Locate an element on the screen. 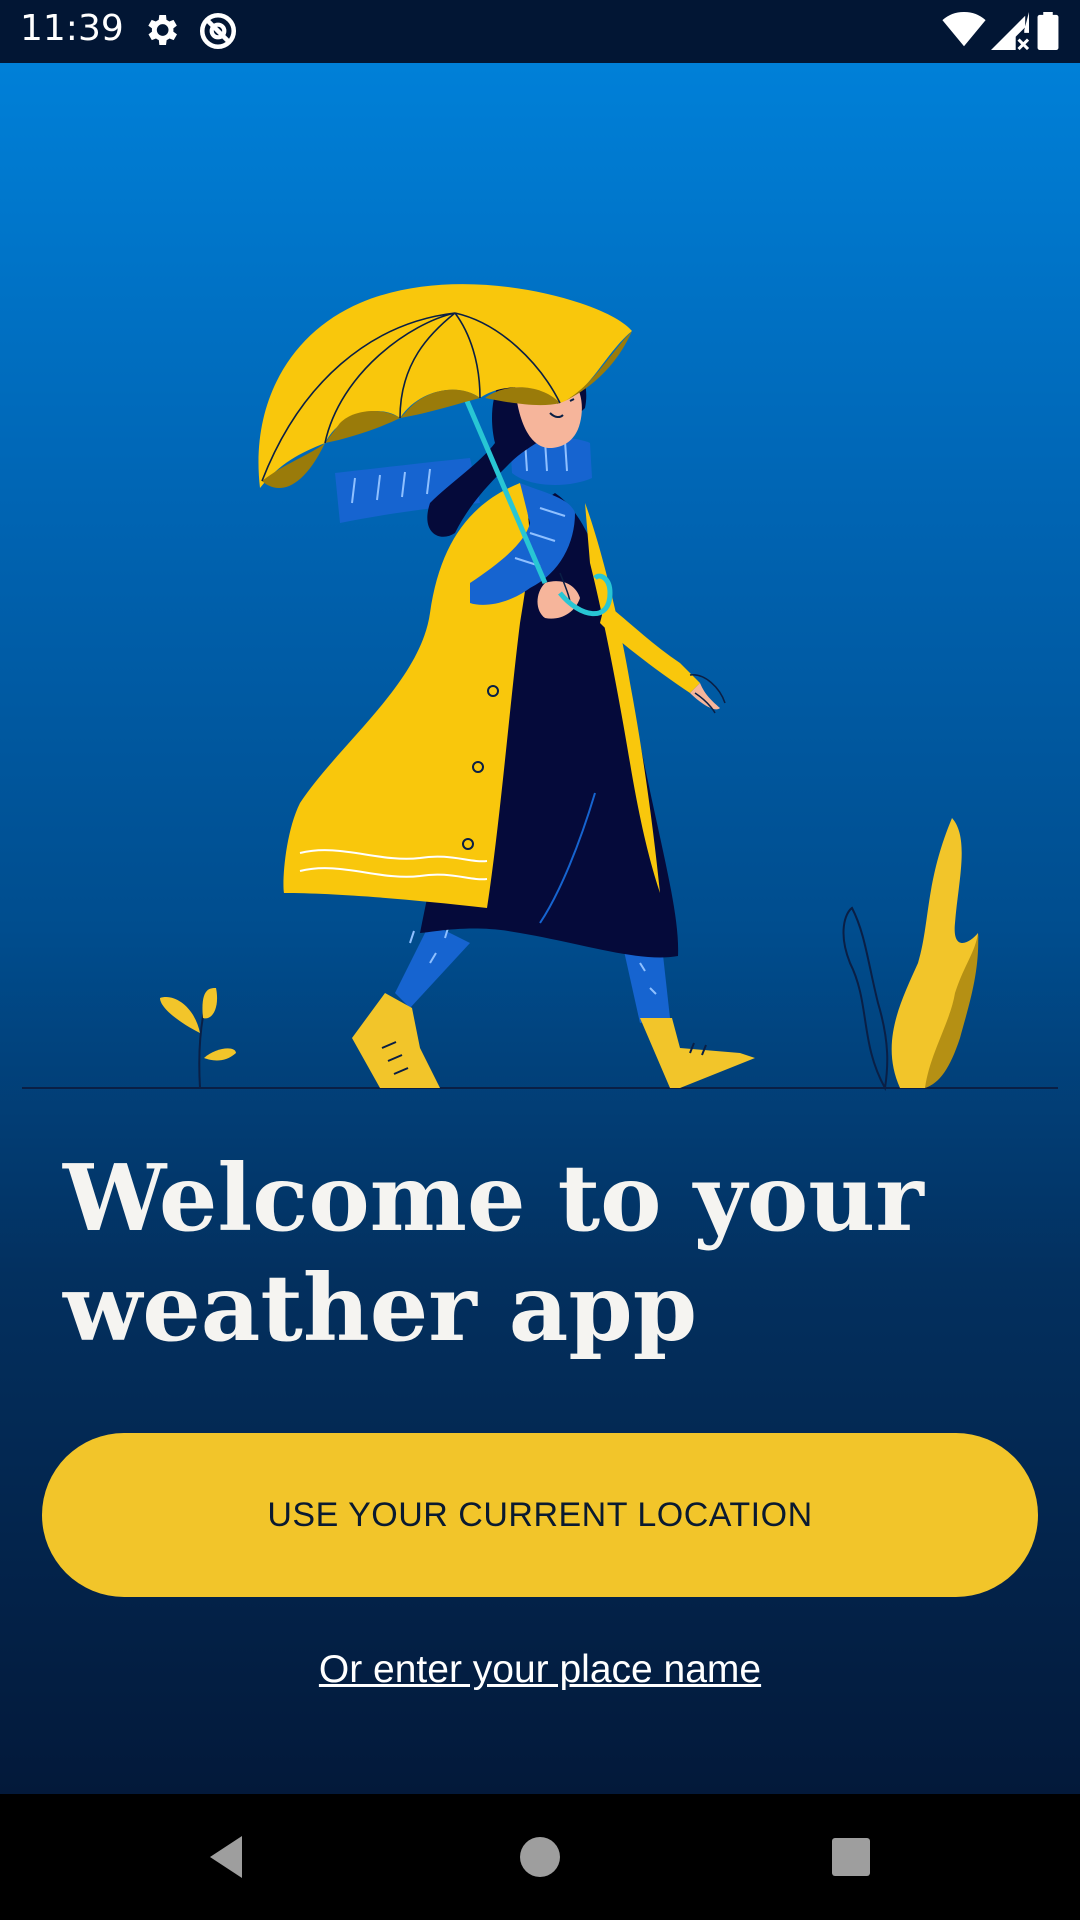  home-icon is located at coordinates (540, 1857).